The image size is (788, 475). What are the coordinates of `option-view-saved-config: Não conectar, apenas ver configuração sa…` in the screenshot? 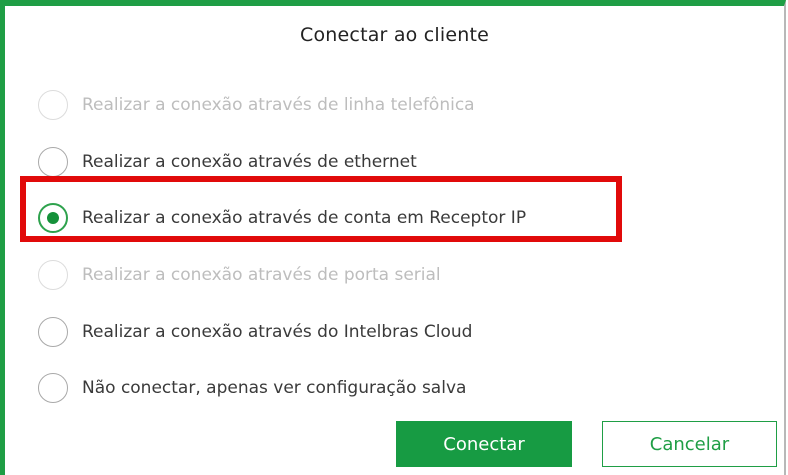 It's located at (252, 388).